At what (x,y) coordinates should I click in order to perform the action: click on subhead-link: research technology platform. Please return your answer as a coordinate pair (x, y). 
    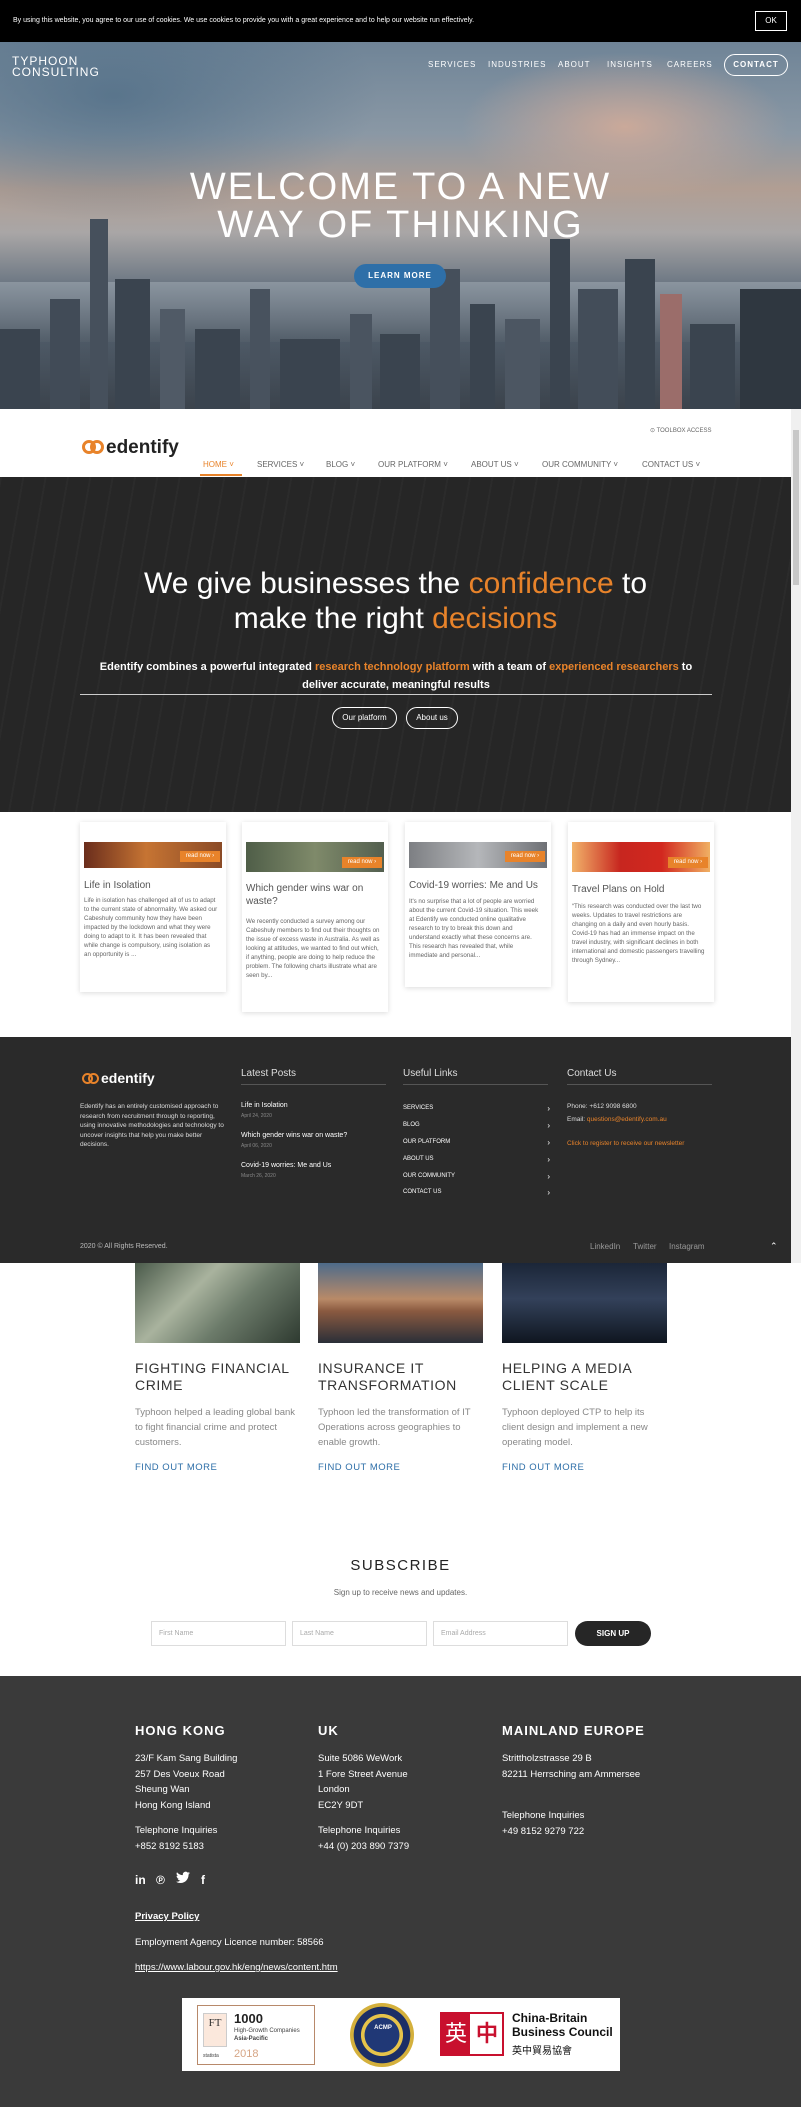
    Looking at the image, I should click on (392, 667).